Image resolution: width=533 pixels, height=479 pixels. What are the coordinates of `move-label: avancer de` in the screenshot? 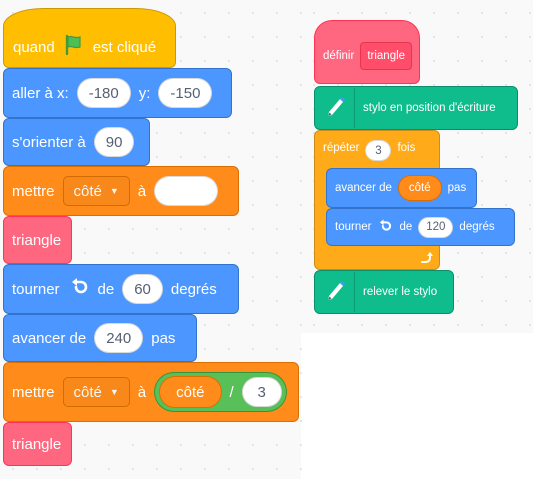 It's located at (363, 188).